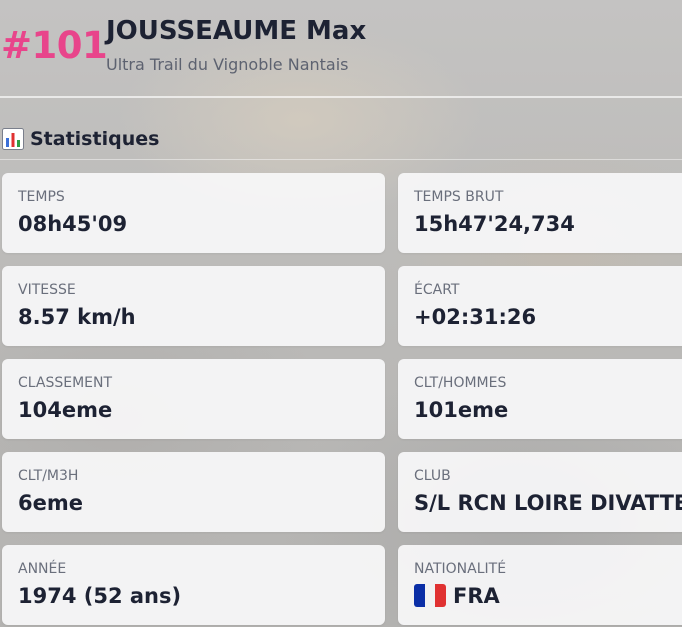  What do you see at coordinates (475, 317) in the screenshot?
I see `stat-value: +02:31:26` at bounding box center [475, 317].